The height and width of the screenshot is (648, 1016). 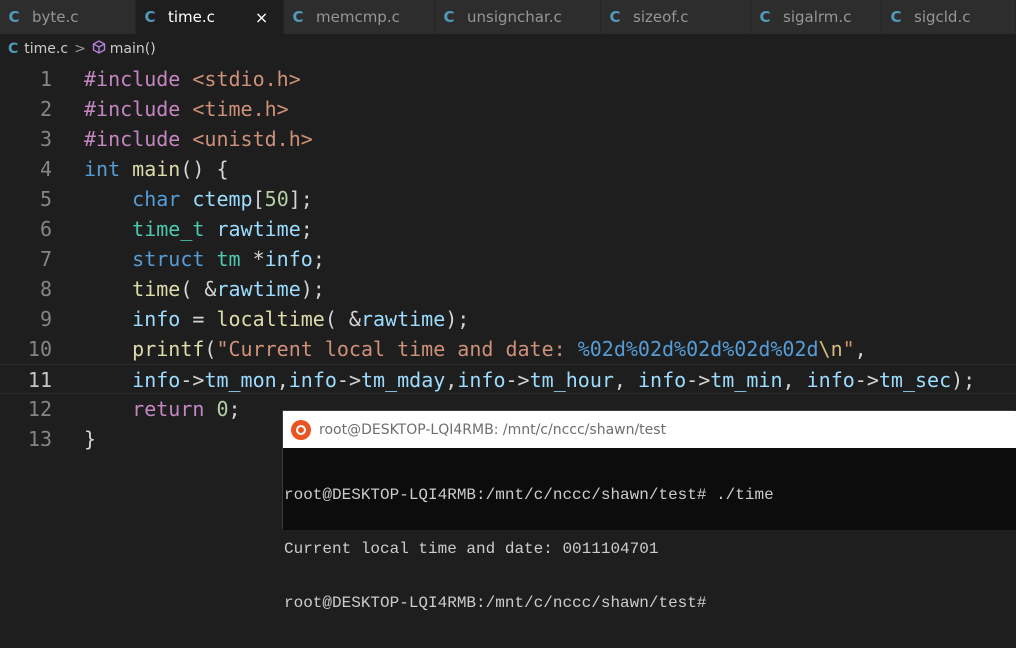 I want to click on code-token: );, so click(x=963, y=380).